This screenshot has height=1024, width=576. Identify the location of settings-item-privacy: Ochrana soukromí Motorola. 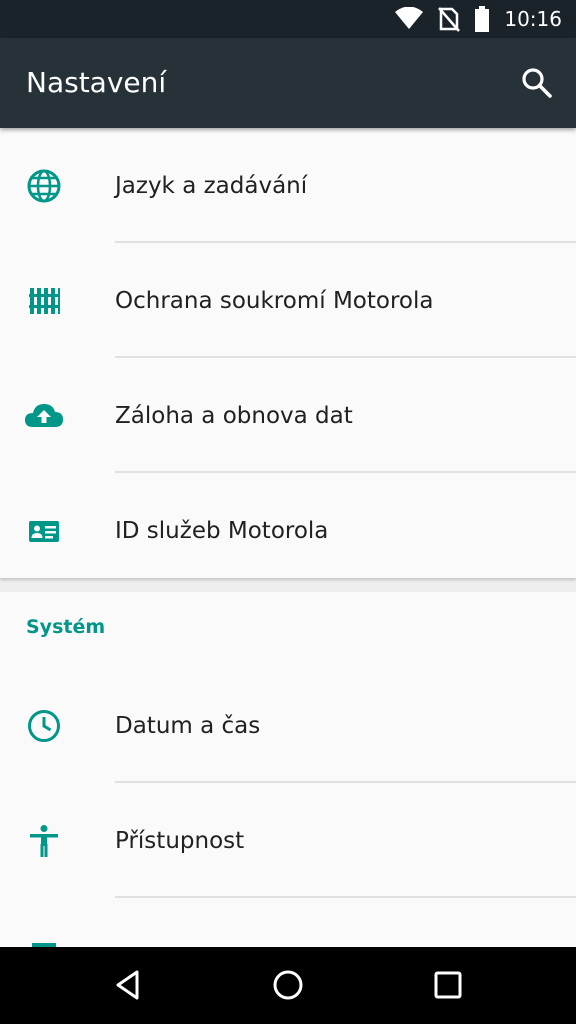
(288, 300).